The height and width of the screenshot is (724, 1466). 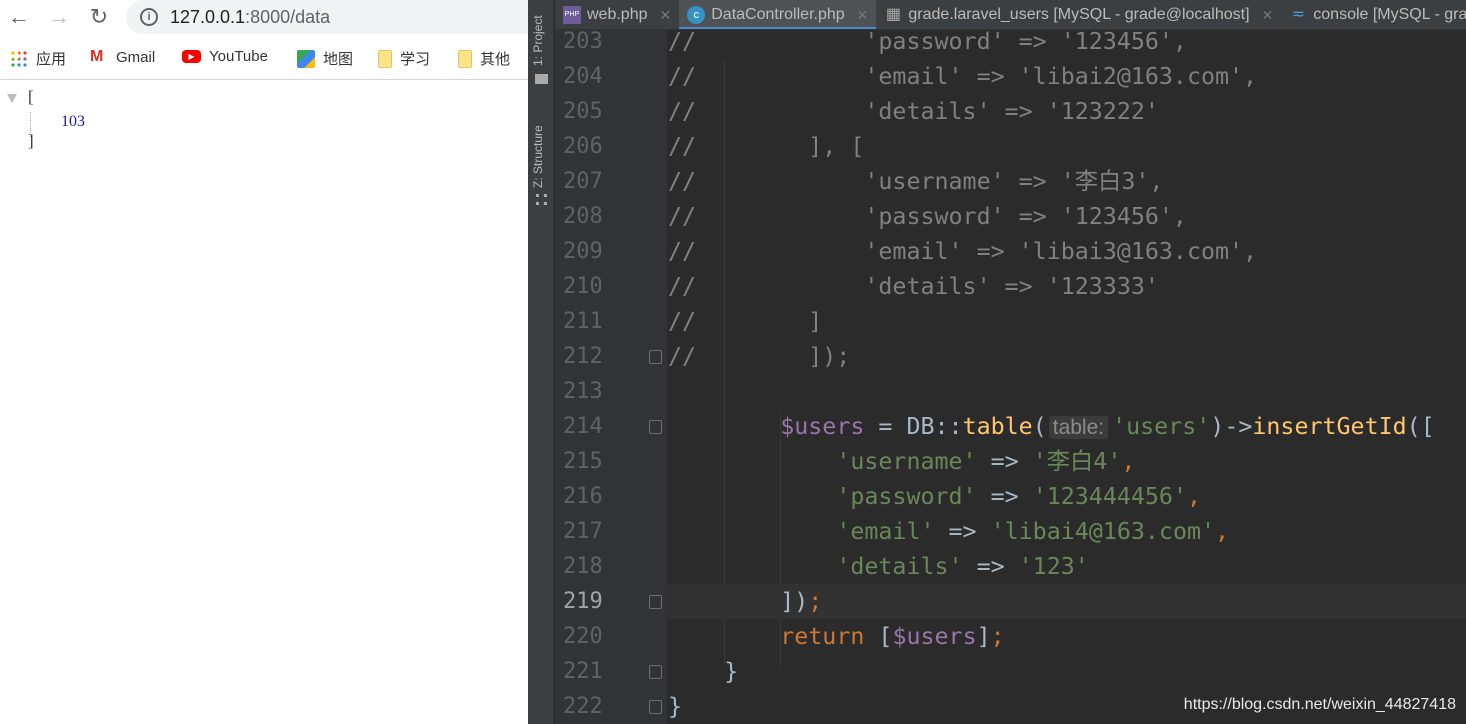 I want to click on code-token: }, so click(x=675, y=706).